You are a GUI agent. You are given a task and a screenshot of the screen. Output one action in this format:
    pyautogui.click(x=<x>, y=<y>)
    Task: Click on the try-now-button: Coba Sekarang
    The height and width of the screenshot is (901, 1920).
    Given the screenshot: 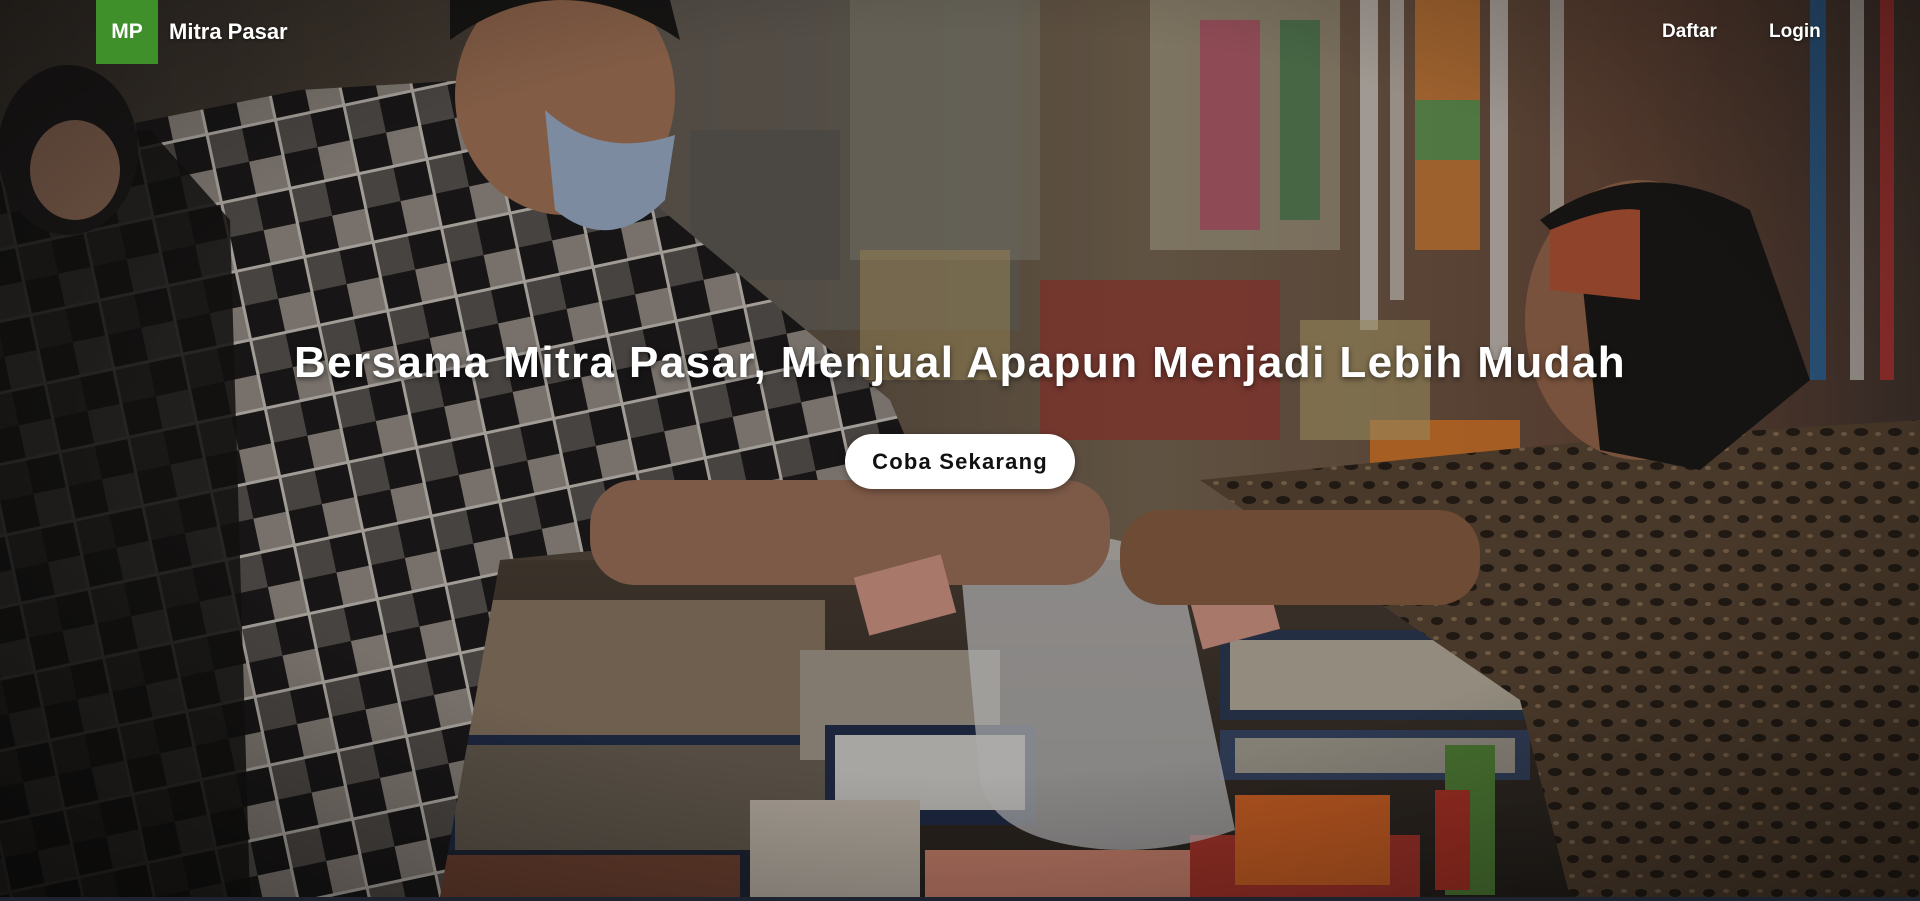 What is the action you would take?
    pyautogui.click(x=960, y=461)
    